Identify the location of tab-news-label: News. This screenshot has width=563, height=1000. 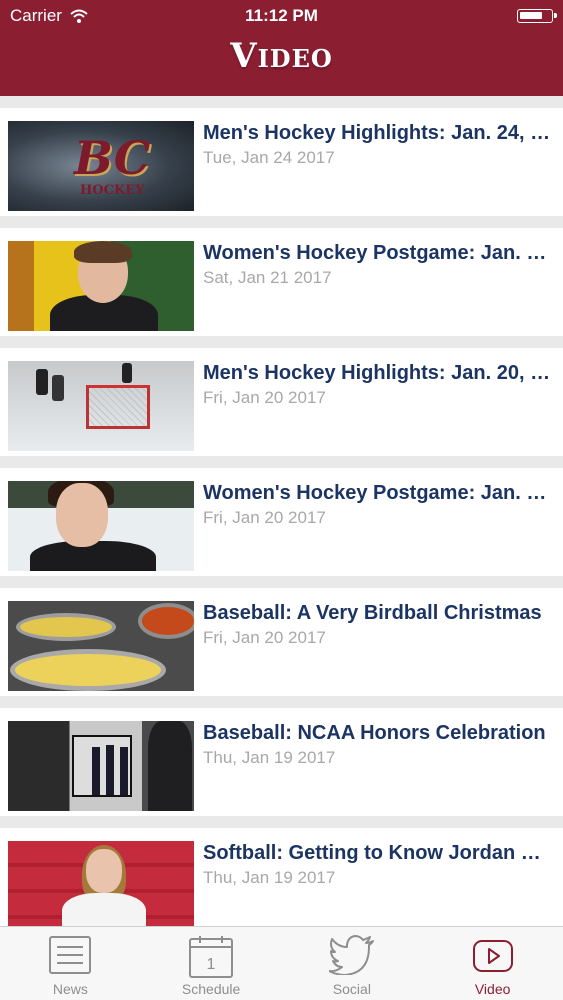
(70, 989).